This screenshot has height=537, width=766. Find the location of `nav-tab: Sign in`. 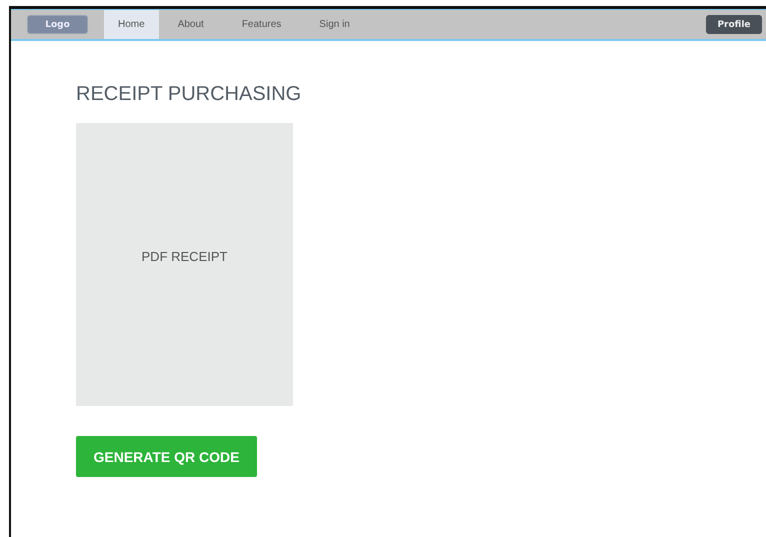

nav-tab: Sign in is located at coordinates (334, 24).